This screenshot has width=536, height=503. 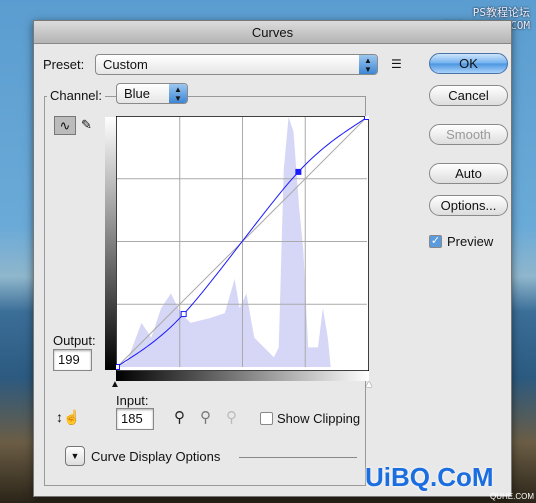 I want to click on channel-label: Channel:, so click(x=76, y=95).